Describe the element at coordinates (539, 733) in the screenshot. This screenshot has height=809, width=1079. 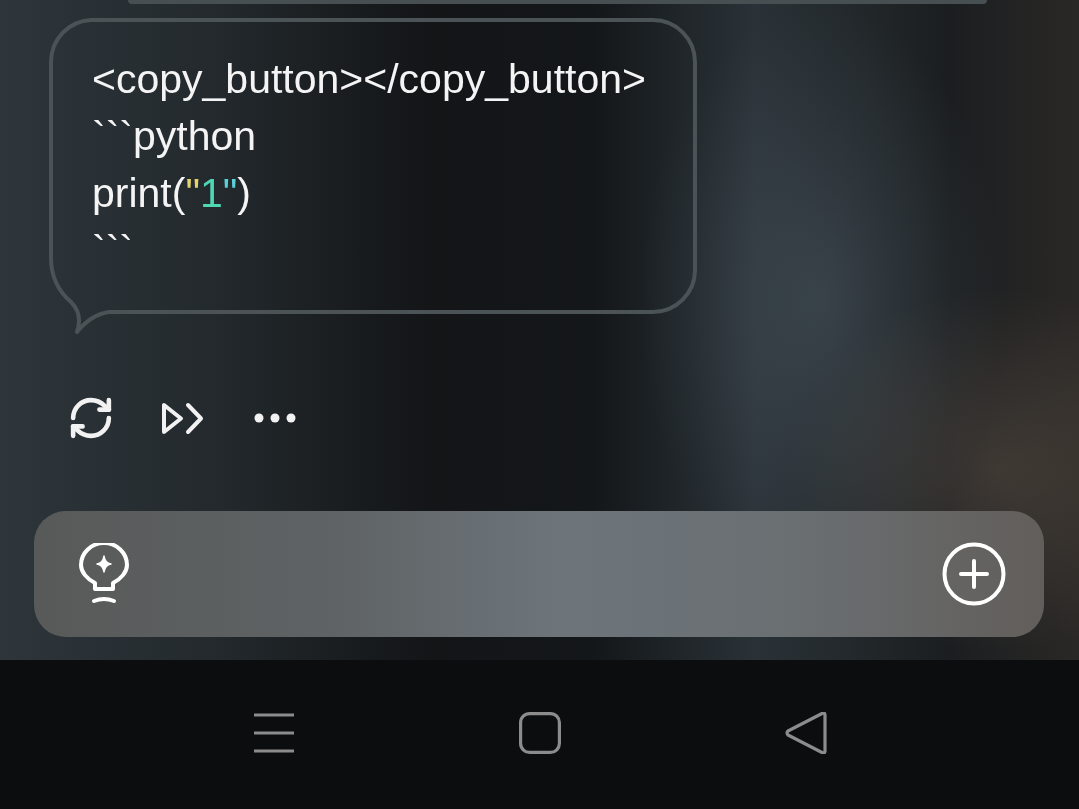
I see `square-icon` at that location.